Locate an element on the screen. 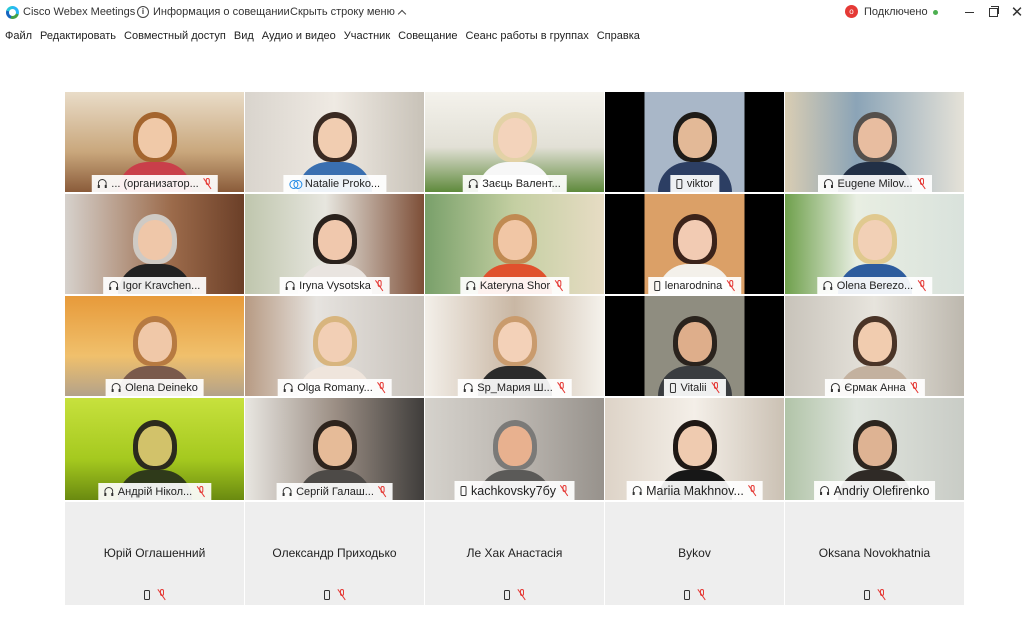 This screenshot has height=622, width=1030. participant-audio-tile: Олександр Приходько is located at coordinates (334, 553).